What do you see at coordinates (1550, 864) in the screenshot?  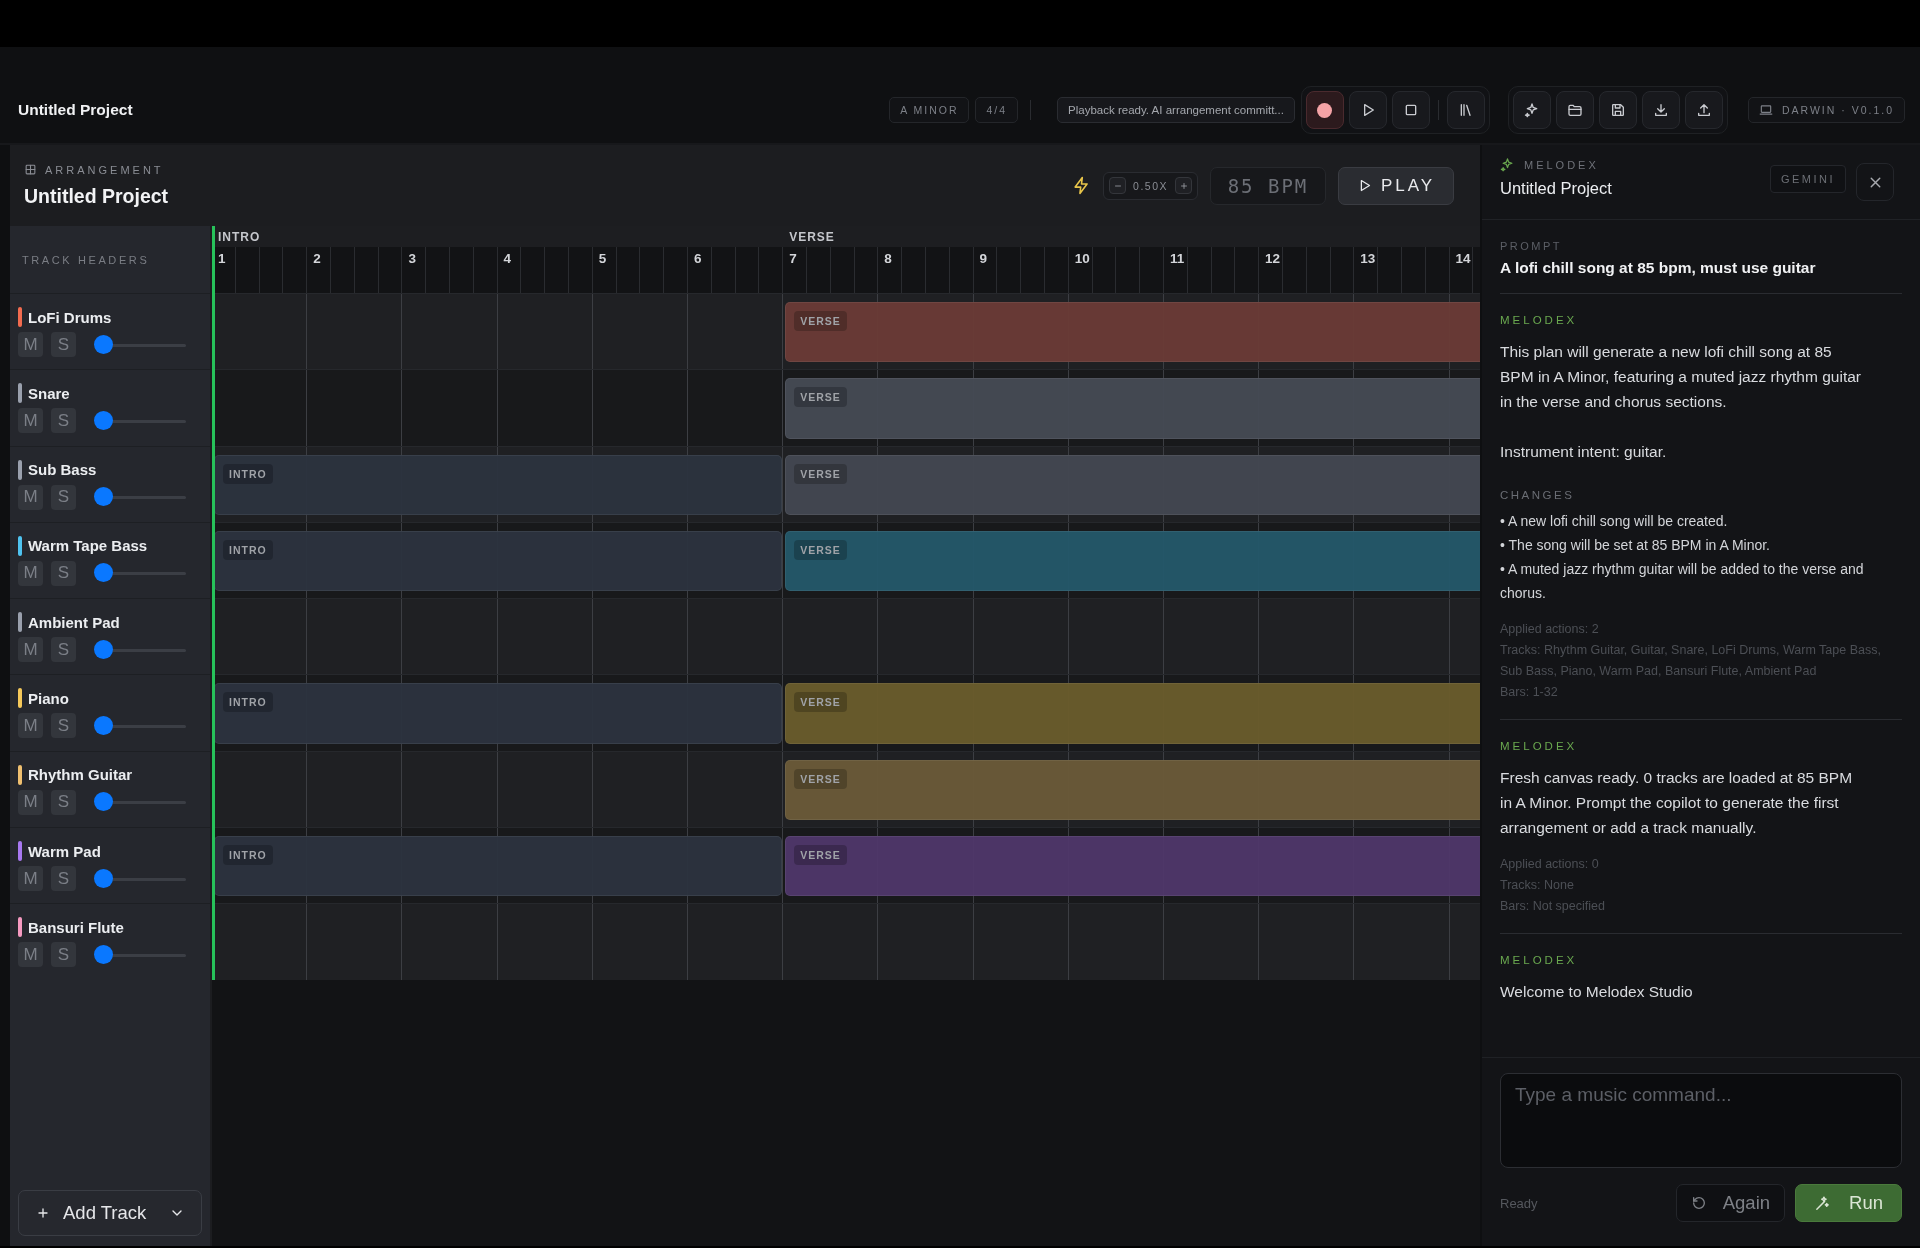 I see `meta-text: Applied actions: 0` at bounding box center [1550, 864].